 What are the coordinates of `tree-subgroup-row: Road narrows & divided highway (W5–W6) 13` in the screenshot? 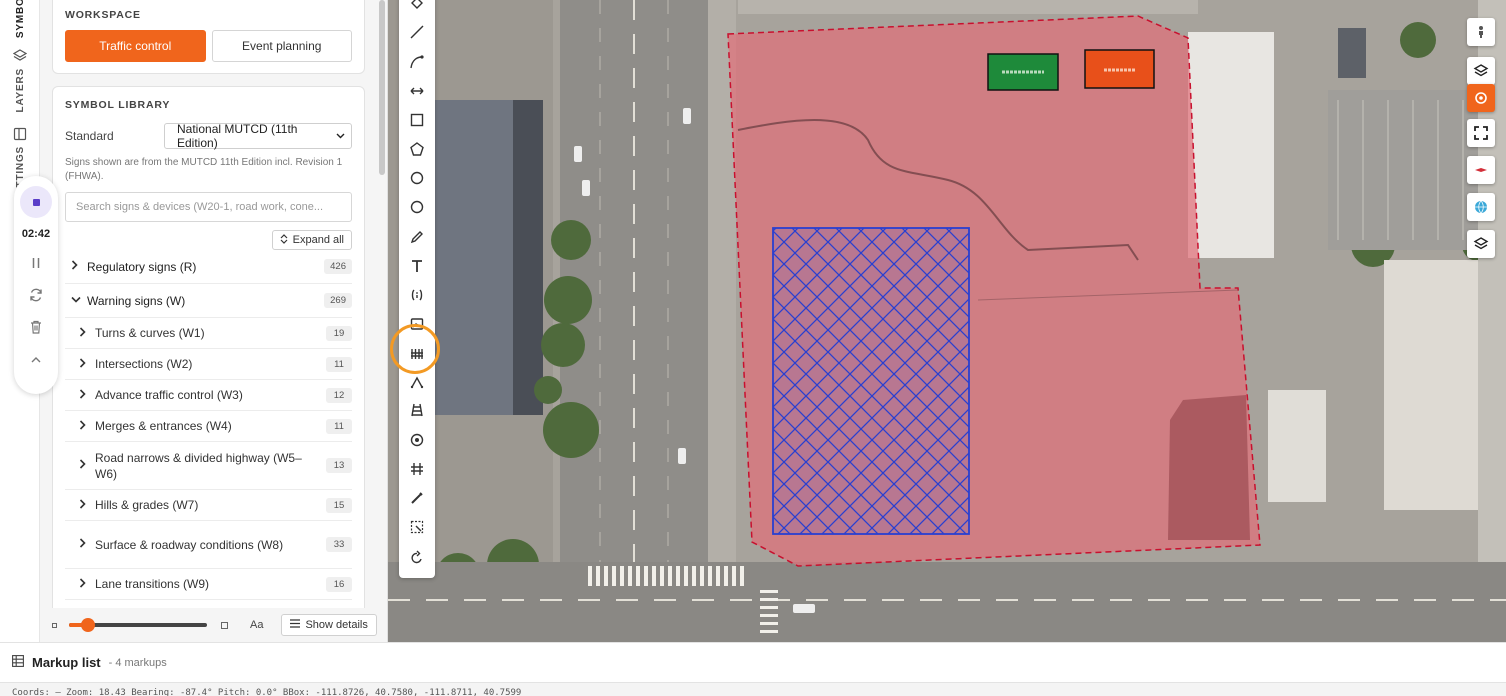 It's located at (208, 466).